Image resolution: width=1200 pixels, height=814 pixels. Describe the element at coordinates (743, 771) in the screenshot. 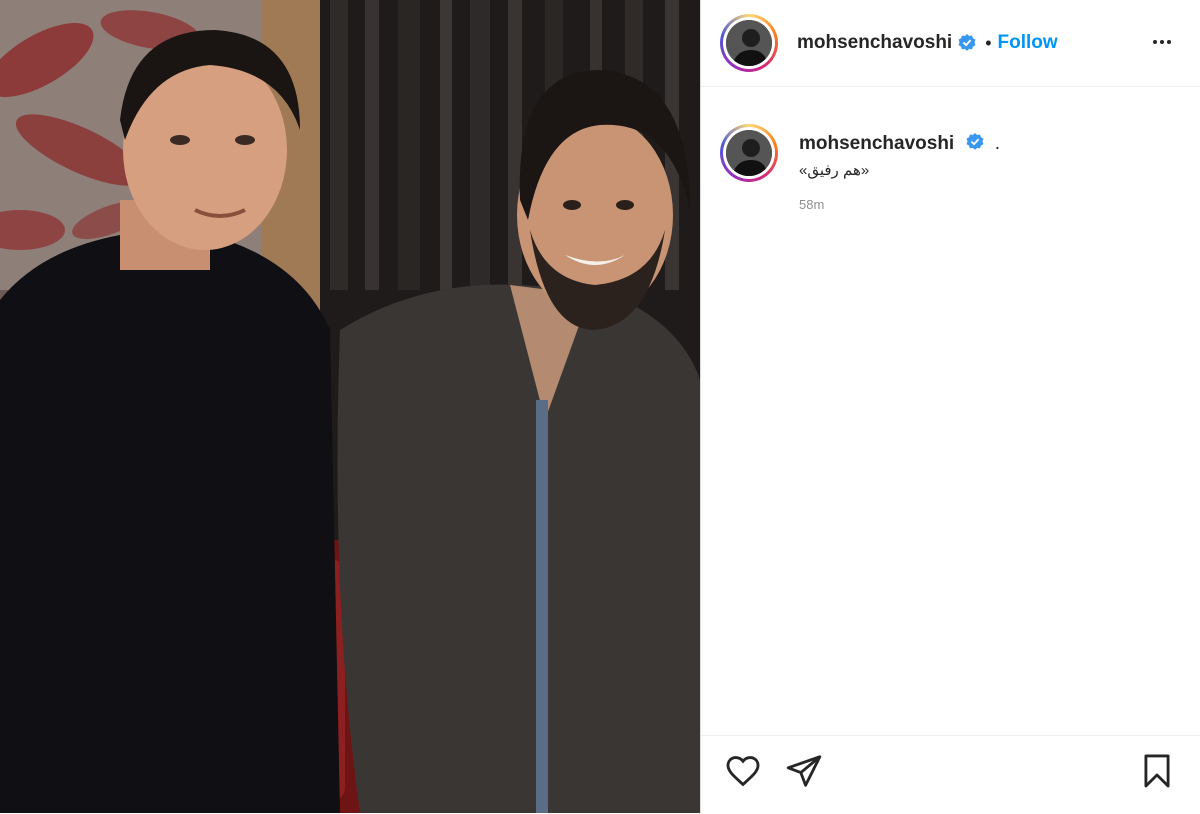

I see `heart-icon` at that location.